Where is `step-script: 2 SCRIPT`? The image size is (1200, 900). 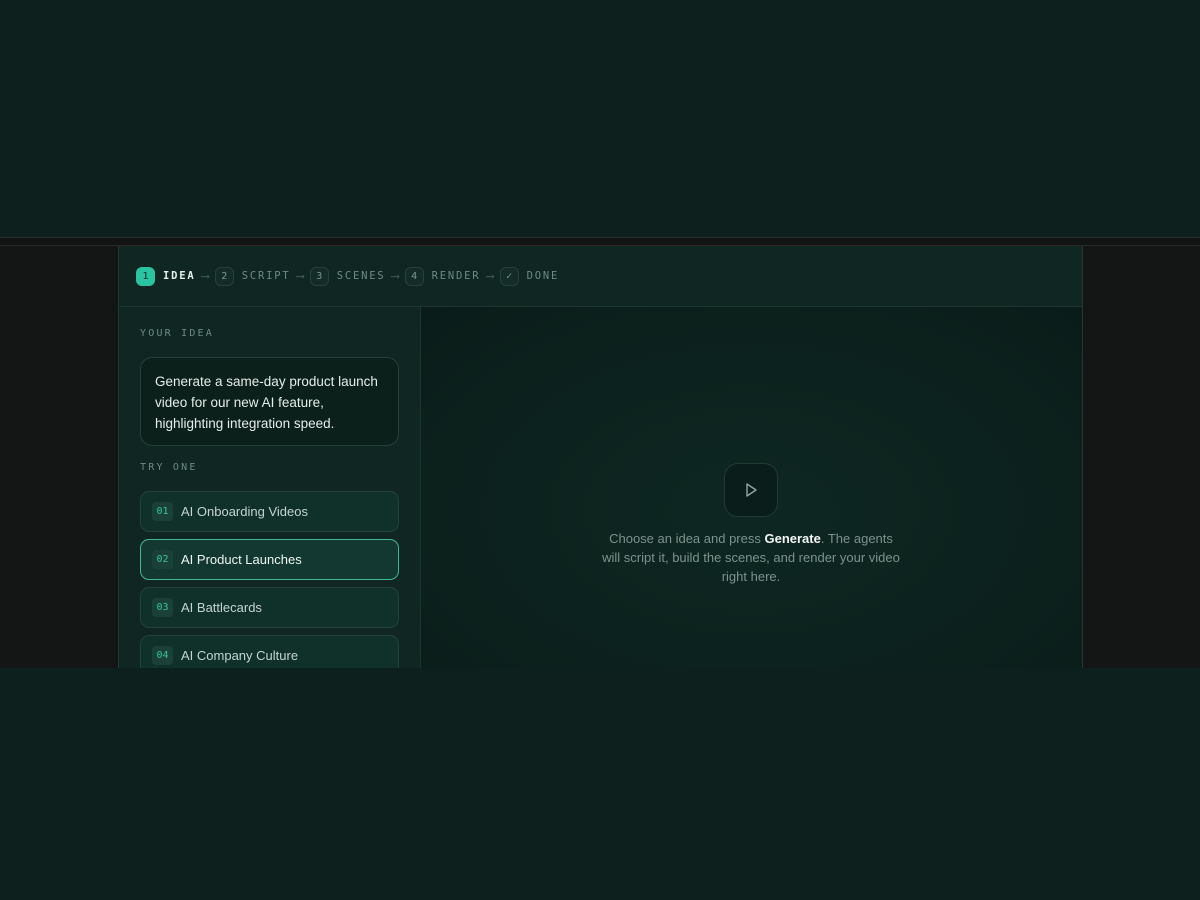
step-script: 2 SCRIPT is located at coordinates (252, 276).